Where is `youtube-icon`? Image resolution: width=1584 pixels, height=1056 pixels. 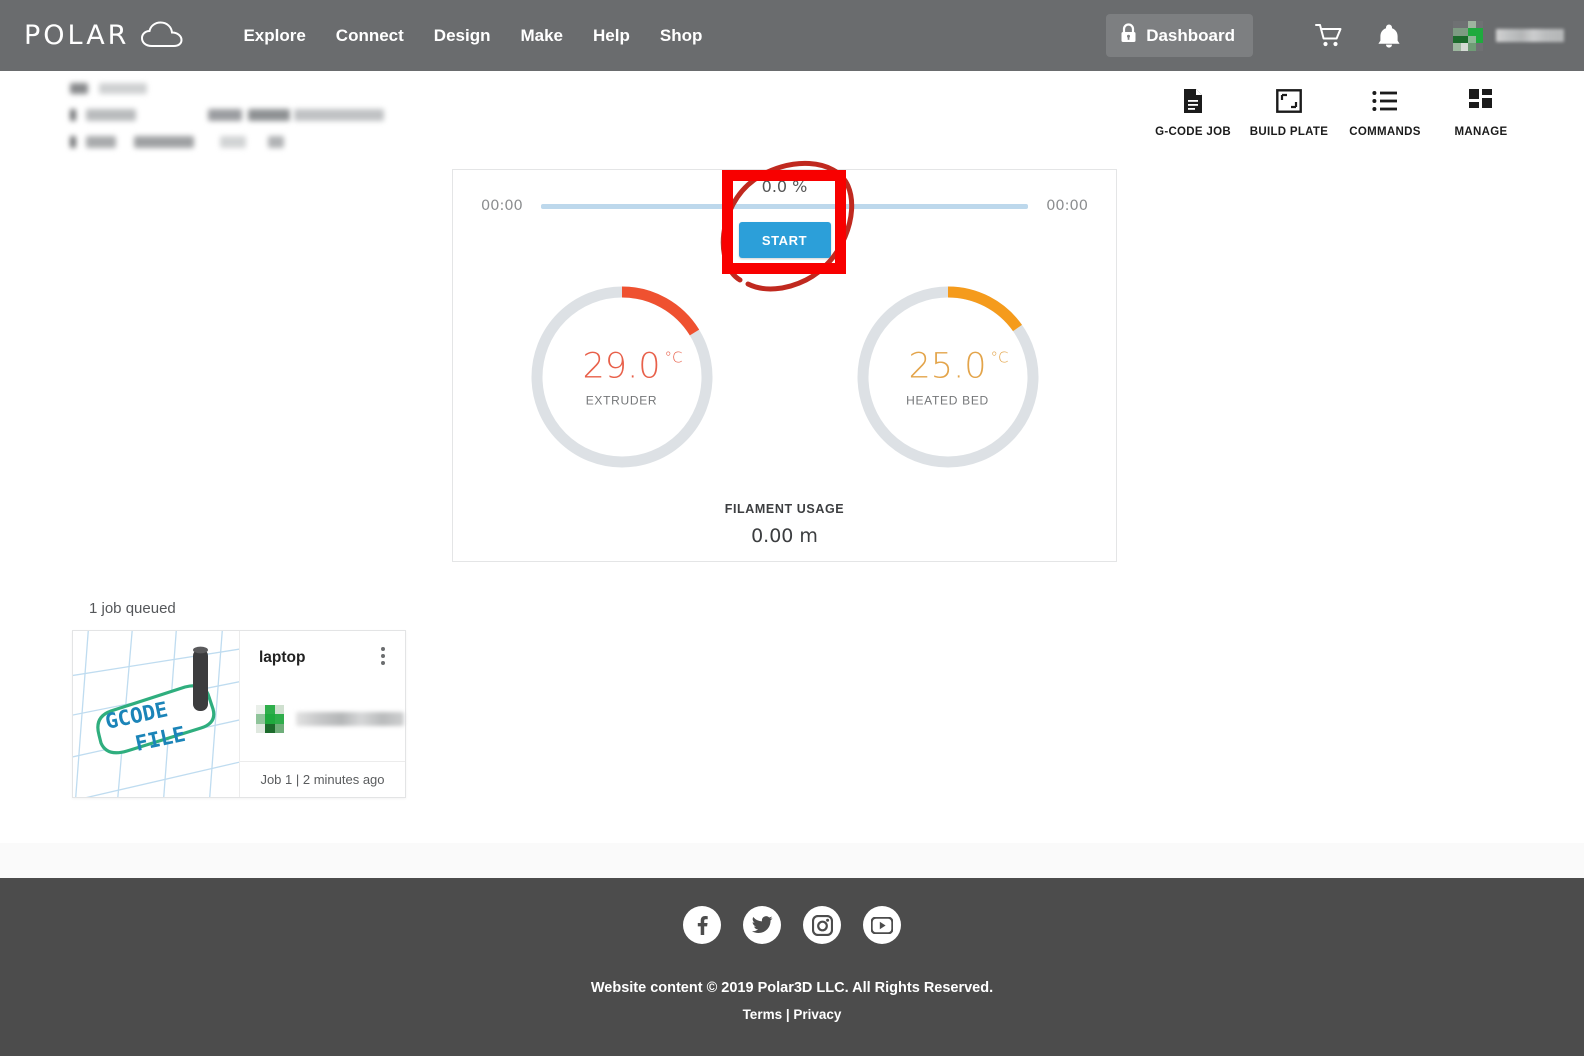 youtube-icon is located at coordinates (882, 925).